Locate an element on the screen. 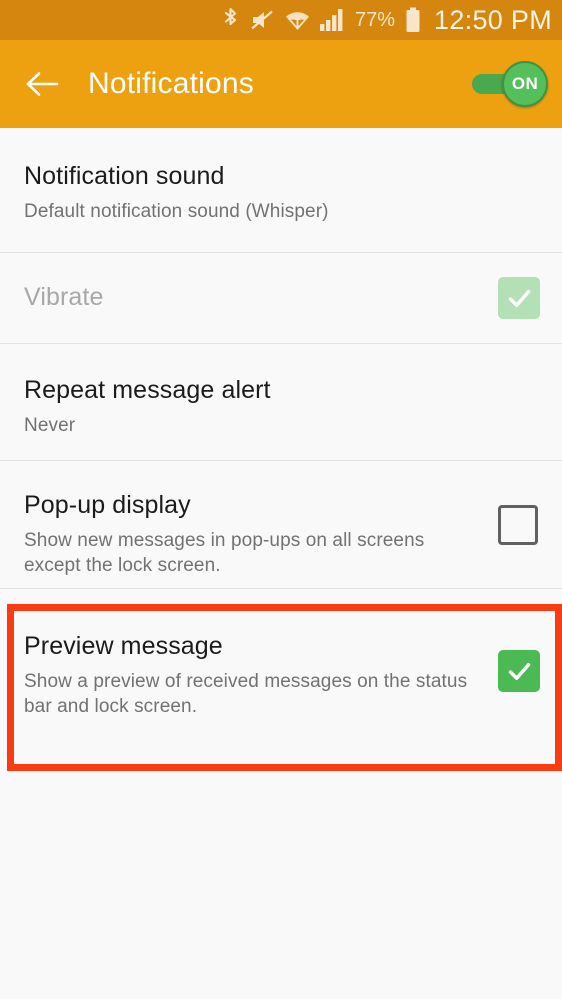 Image resolution: width=562 pixels, height=999 pixels. settings-row-repeat-message-alert: Repeat message alert Never is located at coordinates (281, 402).